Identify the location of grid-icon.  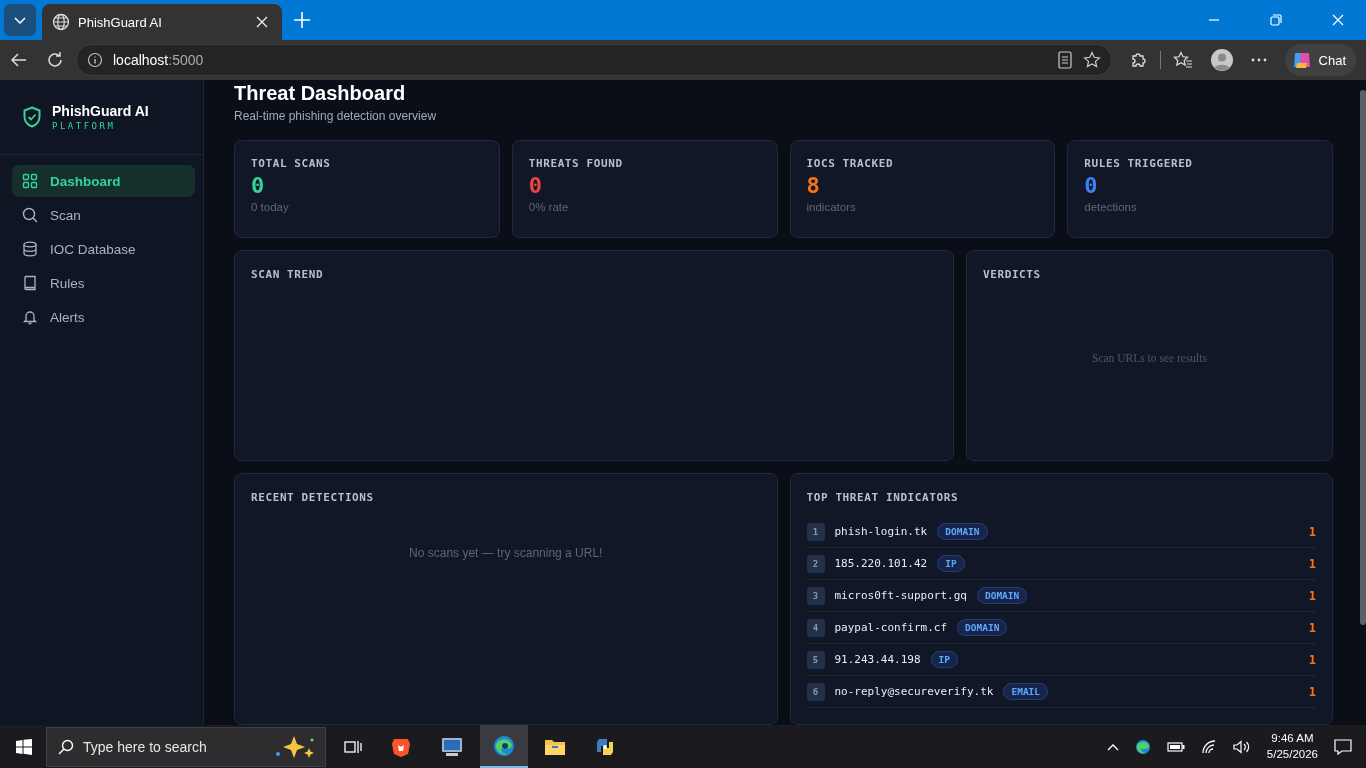
(30, 181).